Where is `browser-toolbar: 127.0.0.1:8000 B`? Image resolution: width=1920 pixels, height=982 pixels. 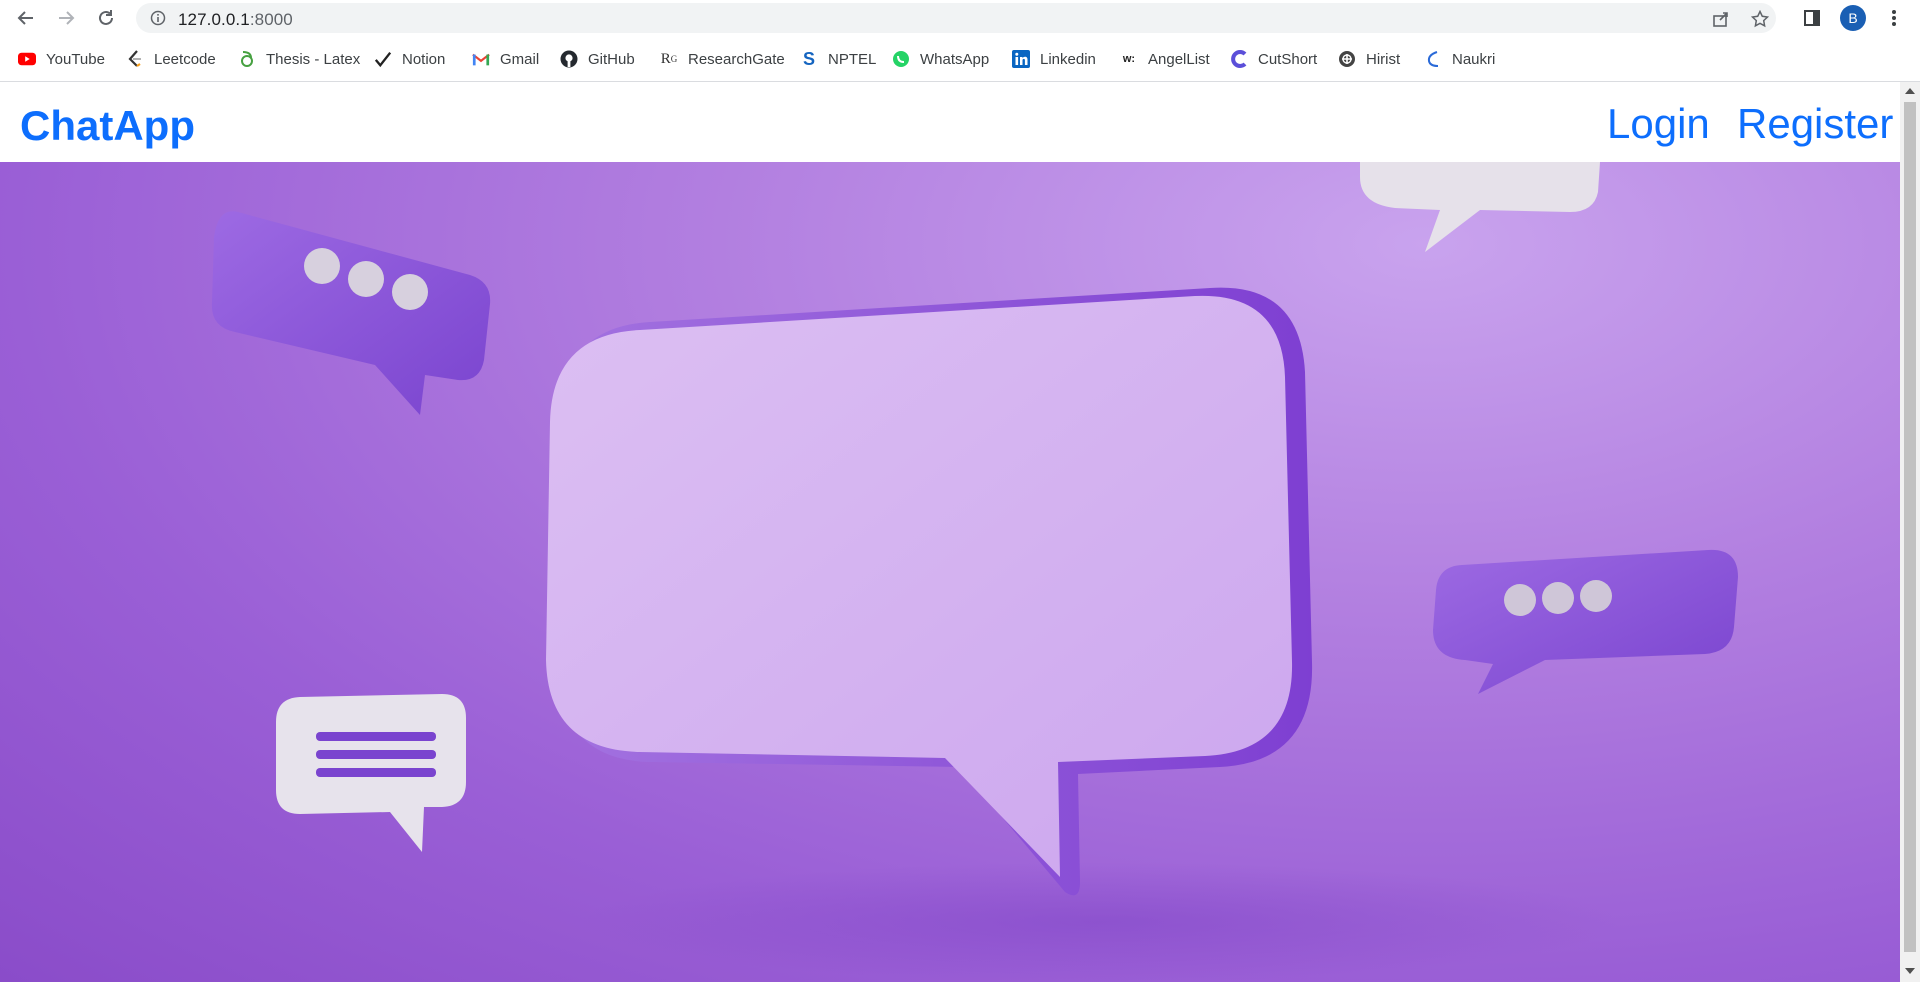 browser-toolbar: 127.0.0.1:8000 B is located at coordinates (960, 18).